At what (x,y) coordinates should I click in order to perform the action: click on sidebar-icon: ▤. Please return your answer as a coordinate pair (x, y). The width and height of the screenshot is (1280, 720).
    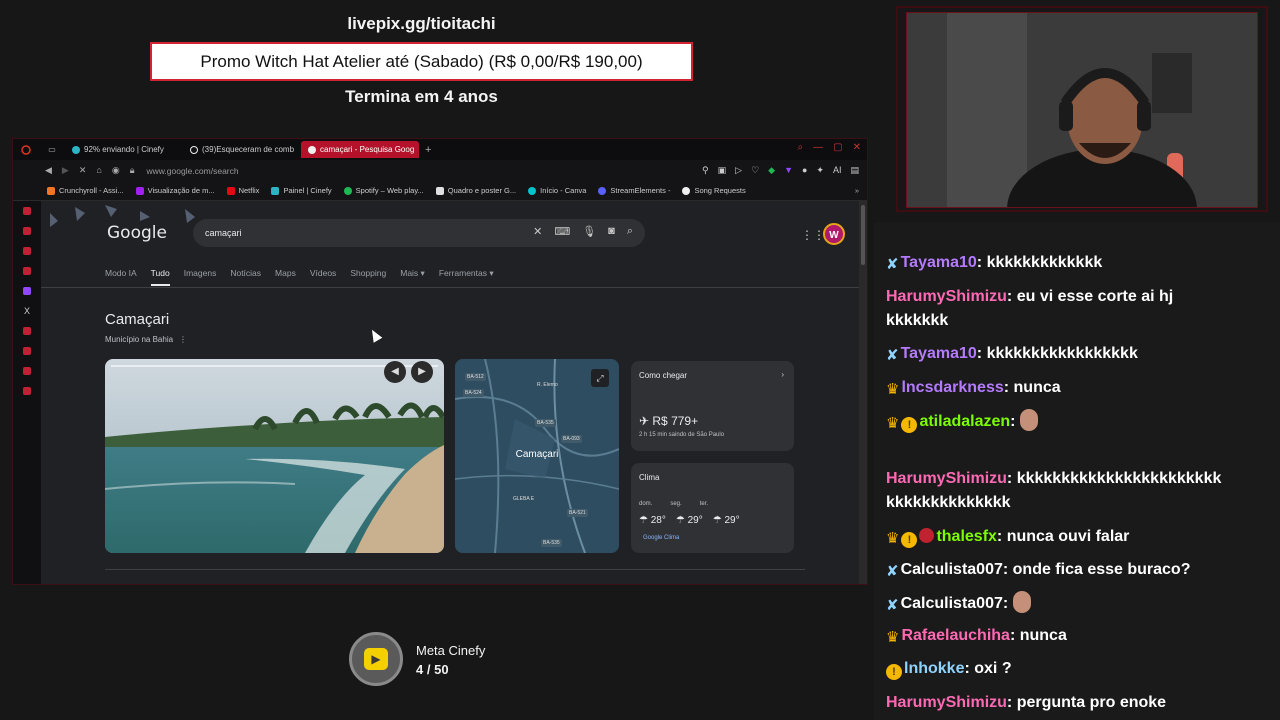
    Looking at the image, I should click on (854, 170).